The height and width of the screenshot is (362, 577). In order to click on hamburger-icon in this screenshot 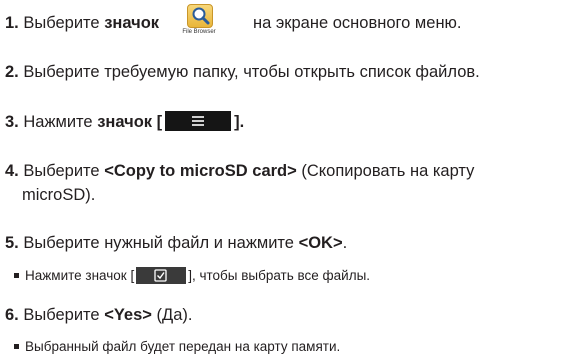, I will do `click(198, 120)`.